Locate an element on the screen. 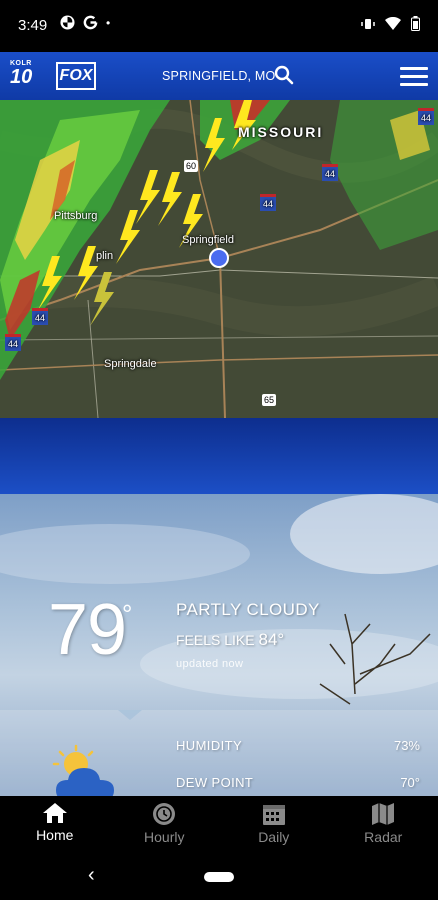  map-label-state: MISSOURI is located at coordinates (281, 132).